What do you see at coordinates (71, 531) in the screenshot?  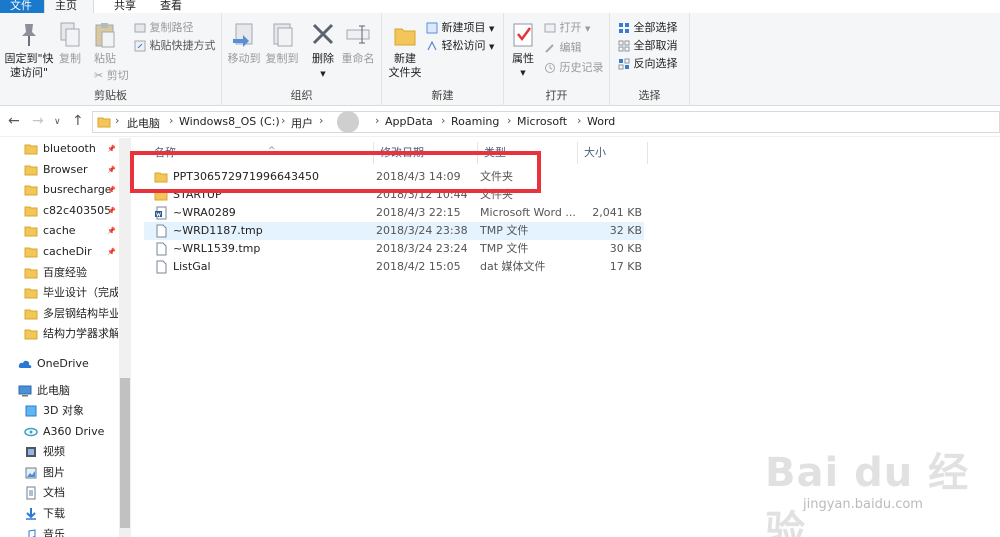 I see `nav-pc-item: 音乐` at bounding box center [71, 531].